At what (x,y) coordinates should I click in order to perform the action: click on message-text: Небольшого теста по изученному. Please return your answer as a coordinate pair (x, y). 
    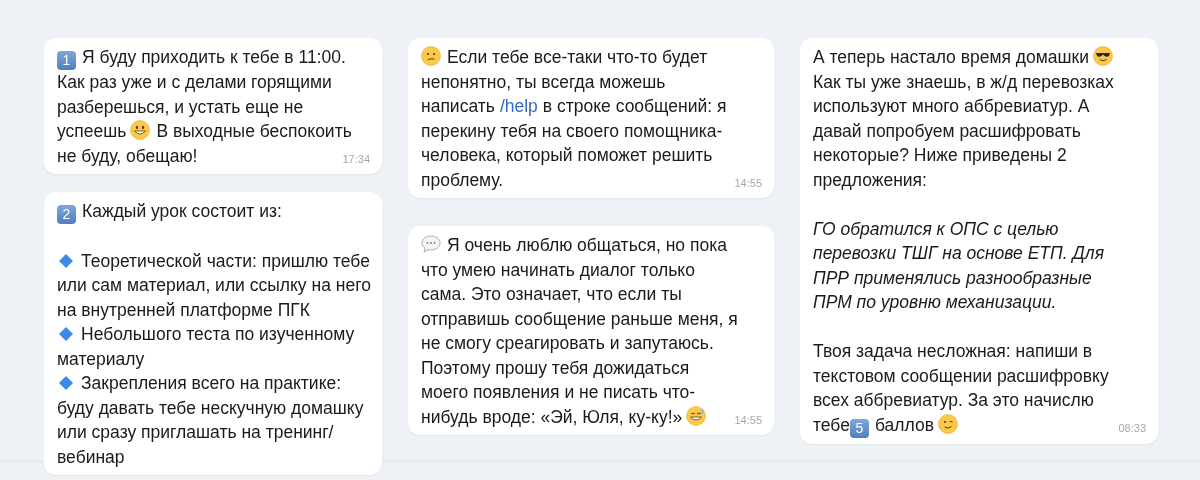
    Looking at the image, I should click on (218, 334).